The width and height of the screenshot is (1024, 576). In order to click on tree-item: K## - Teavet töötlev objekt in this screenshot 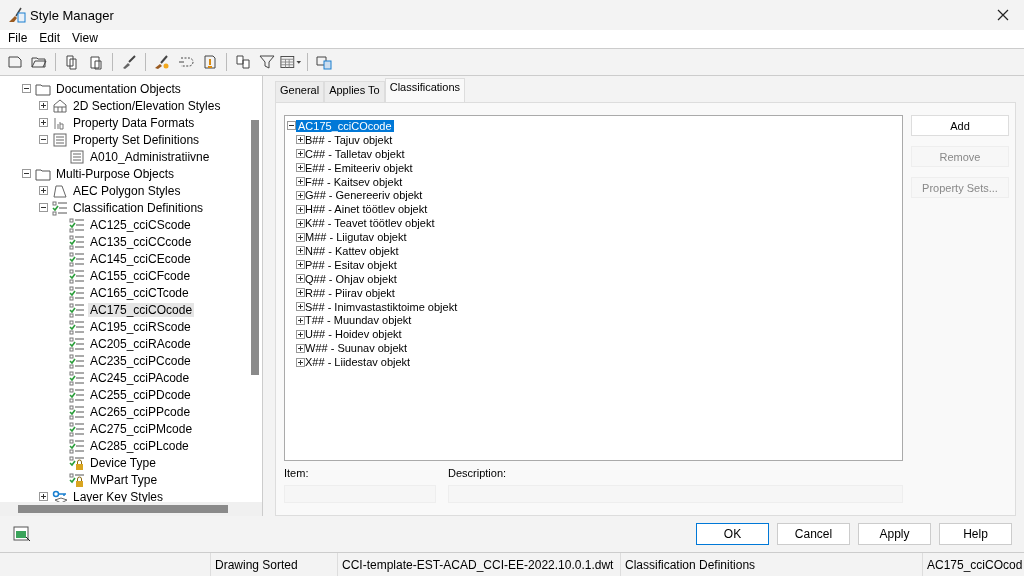, I will do `click(370, 223)`.